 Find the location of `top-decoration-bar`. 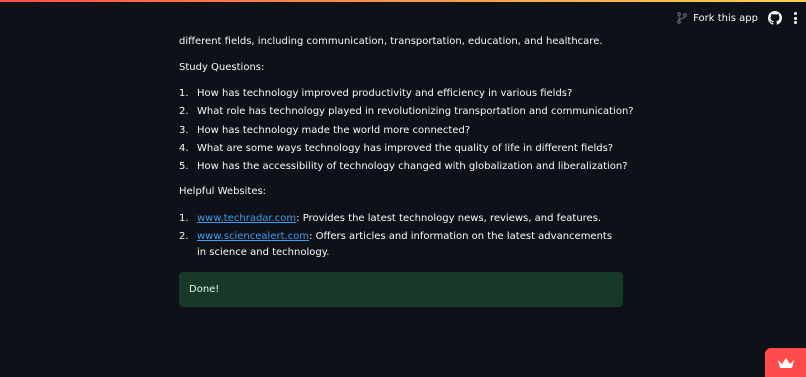

top-decoration-bar is located at coordinates (403, 1).